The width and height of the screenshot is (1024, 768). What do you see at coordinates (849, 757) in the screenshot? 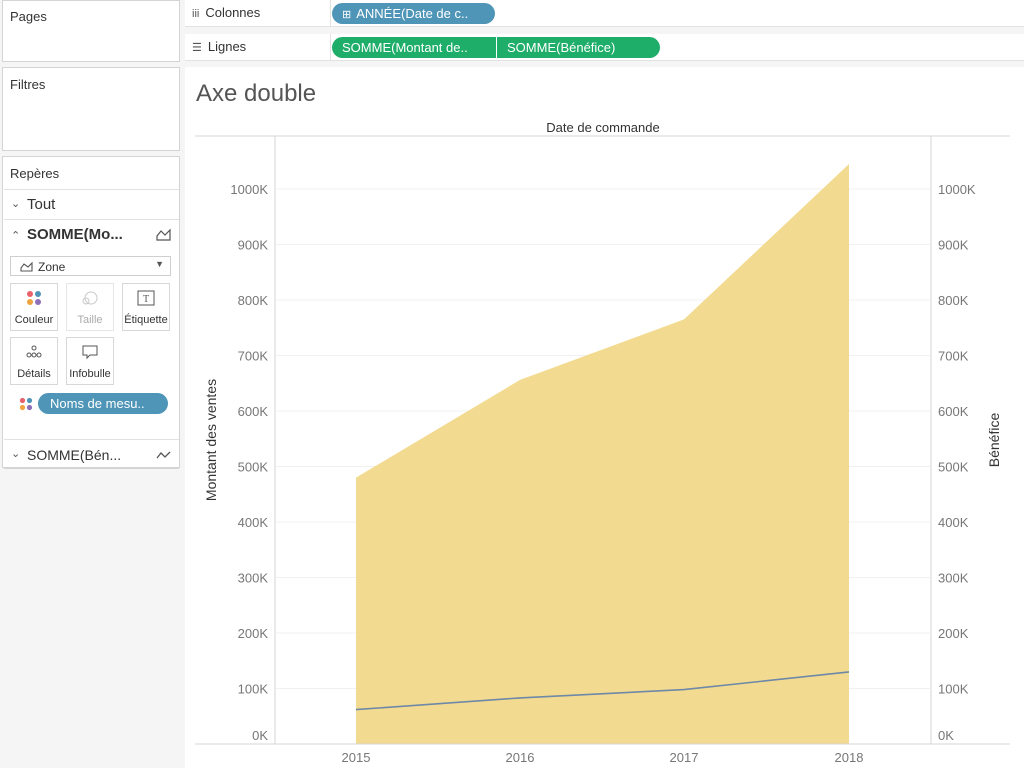
I see `x-tick-label: 2018` at bounding box center [849, 757].